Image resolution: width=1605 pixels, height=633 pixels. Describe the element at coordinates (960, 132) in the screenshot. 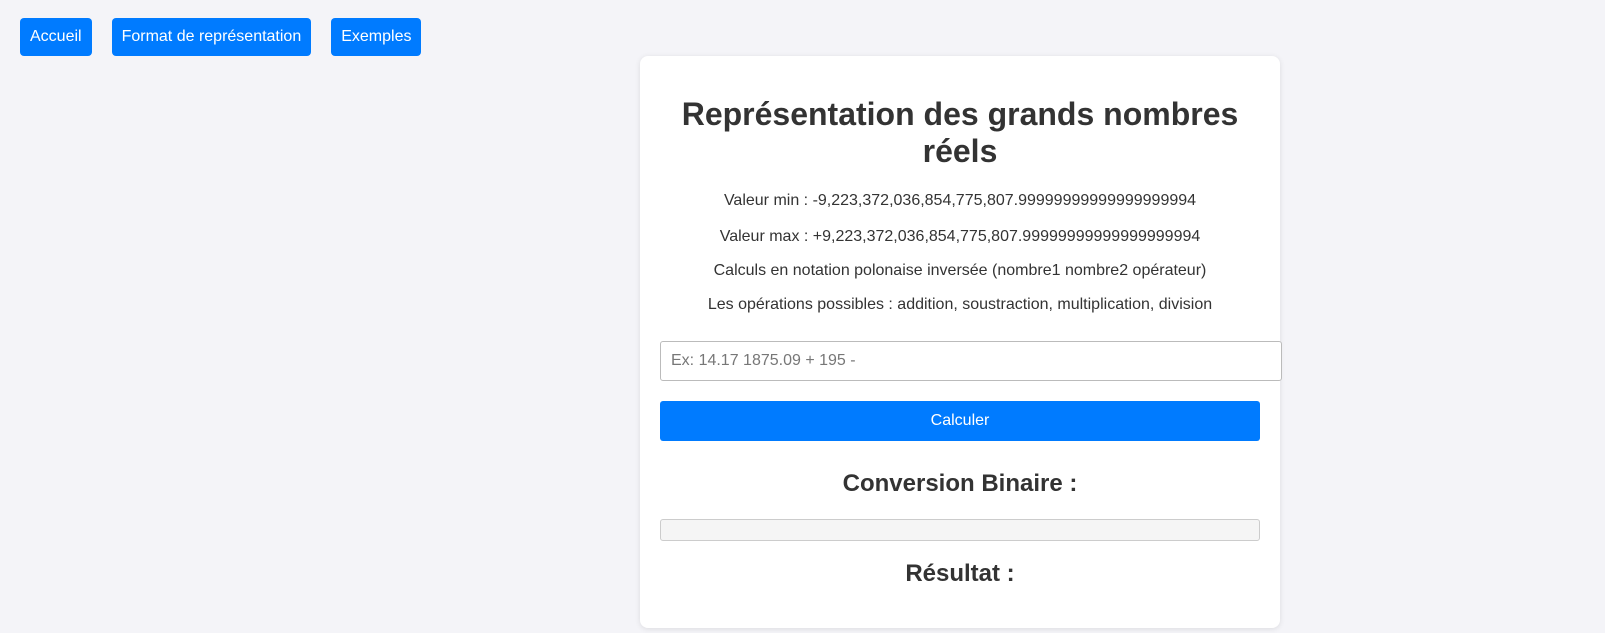

I see `page-title: Représentation des grands nombres réels` at that location.